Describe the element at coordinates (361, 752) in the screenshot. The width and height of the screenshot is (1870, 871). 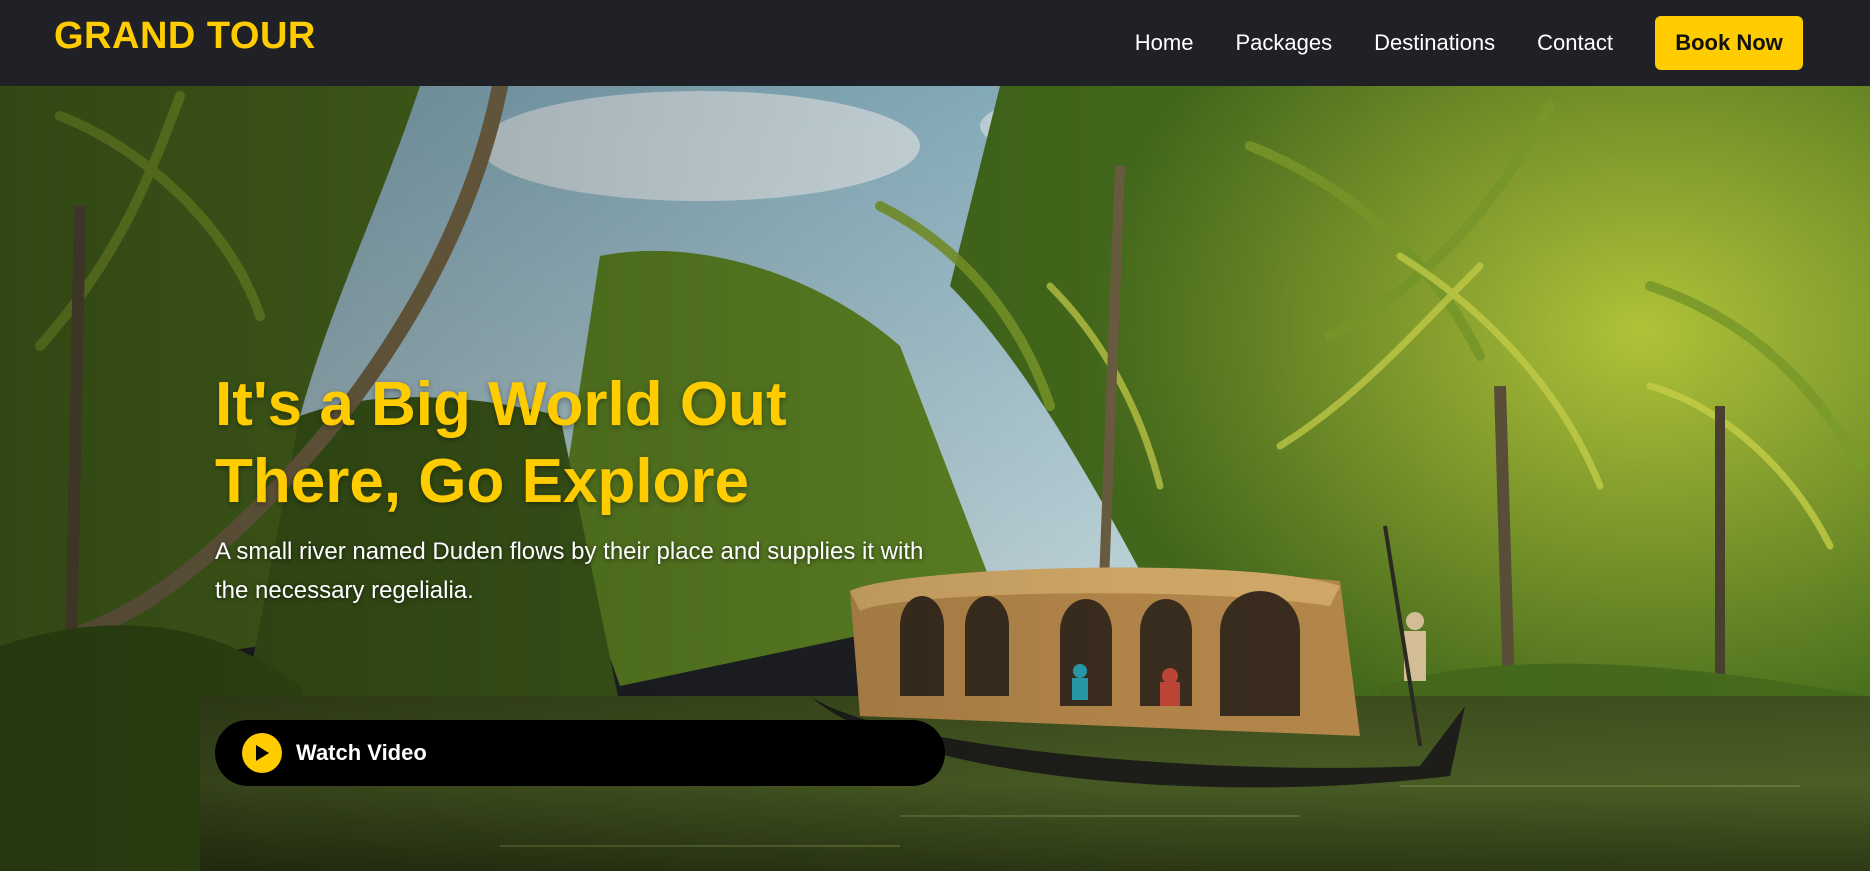
I see `watch-video-label: Watch Video` at that location.